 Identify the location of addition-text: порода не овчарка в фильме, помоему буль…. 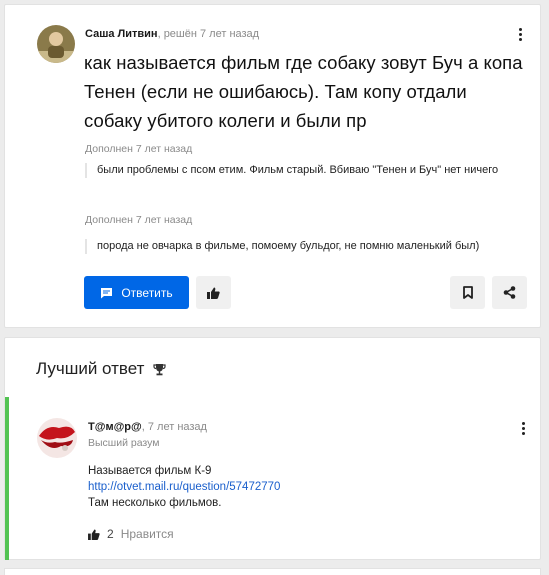
(305, 246).